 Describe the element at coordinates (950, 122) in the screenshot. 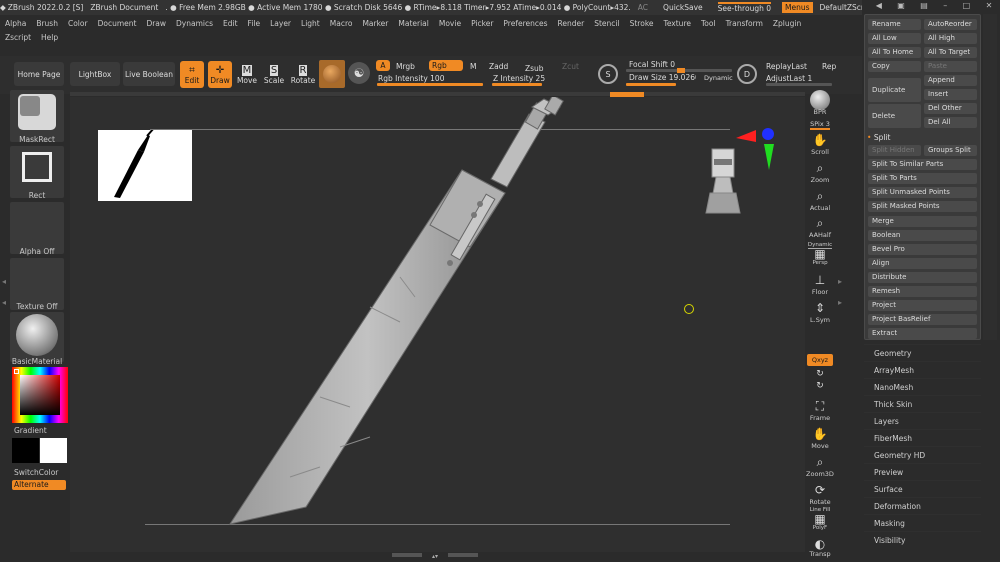

I see `del-all-button: Del All` at that location.